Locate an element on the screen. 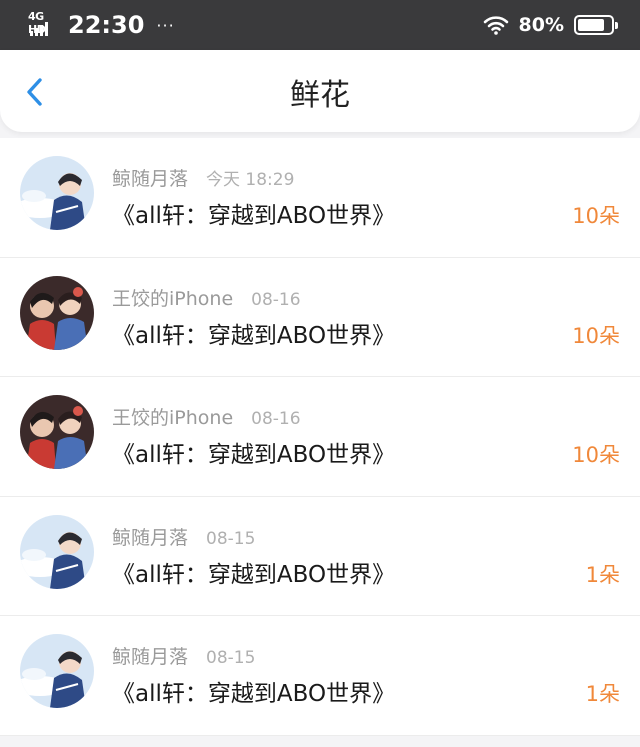 The width and height of the screenshot is (640, 747). nav-header: 鲜花 is located at coordinates (320, 91).